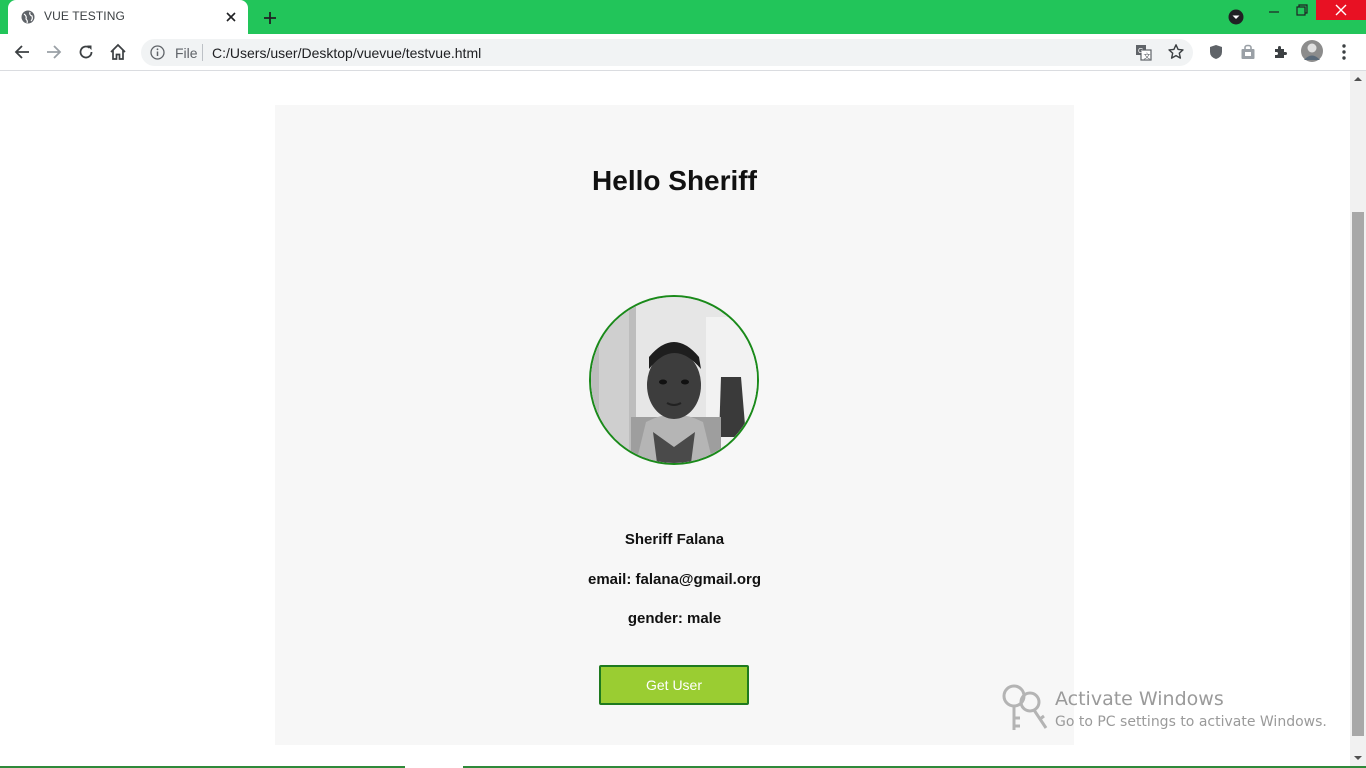  I want to click on get-user-button: Get User, so click(674, 685).